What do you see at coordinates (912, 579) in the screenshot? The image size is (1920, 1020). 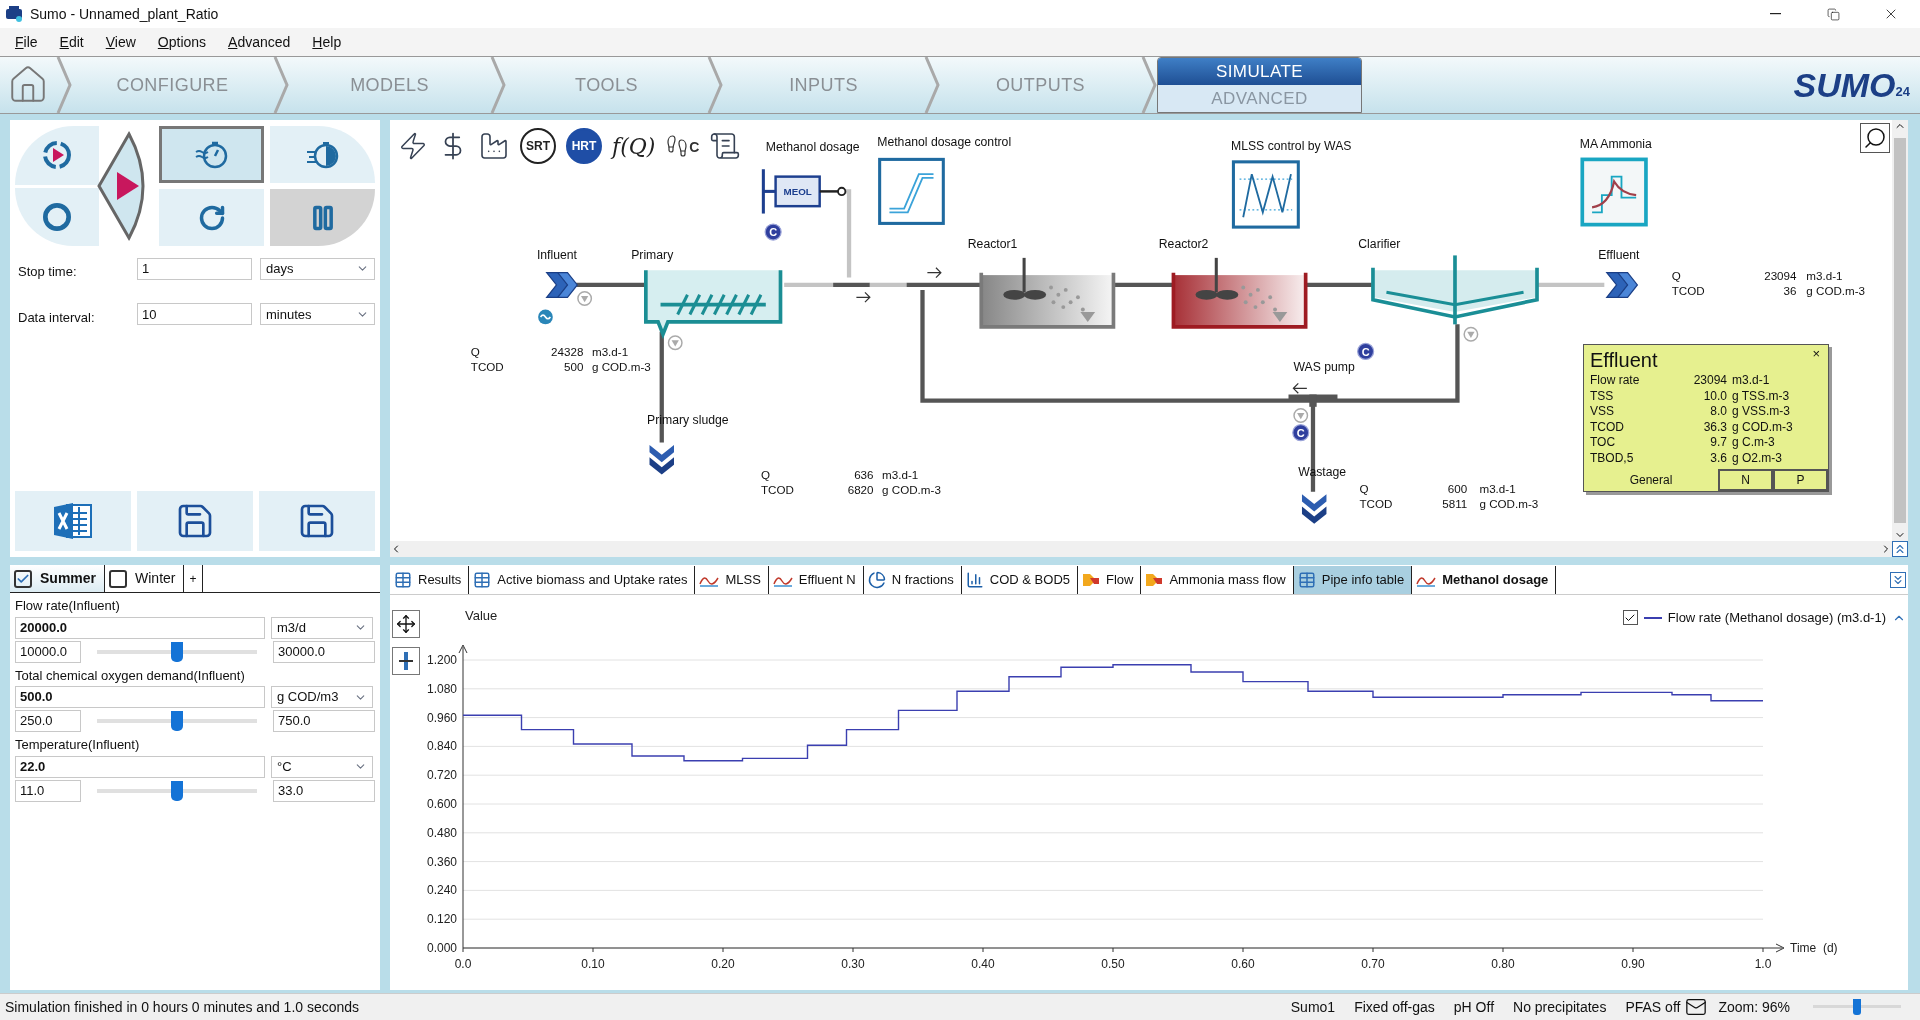 I see `output-tab: N fractions` at bounding box center [912, 579].